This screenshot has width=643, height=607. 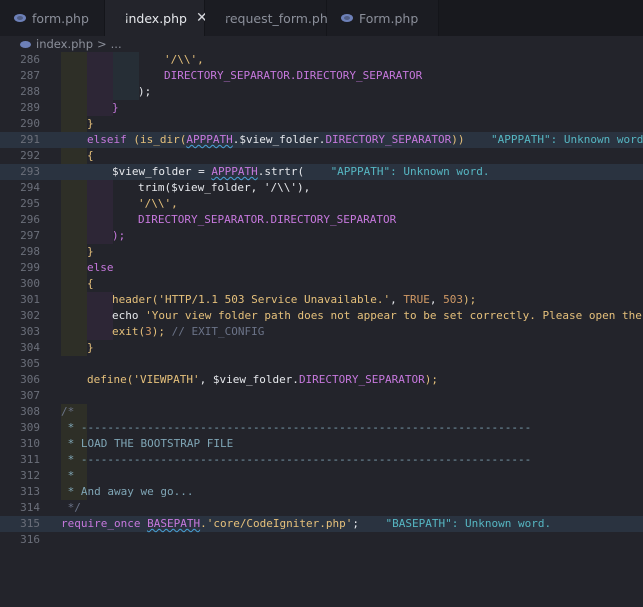 What do you see at coordinates (281, 171) in the screenshot?
I see `code-text: .strtr(` at bounding box center [281, 171].